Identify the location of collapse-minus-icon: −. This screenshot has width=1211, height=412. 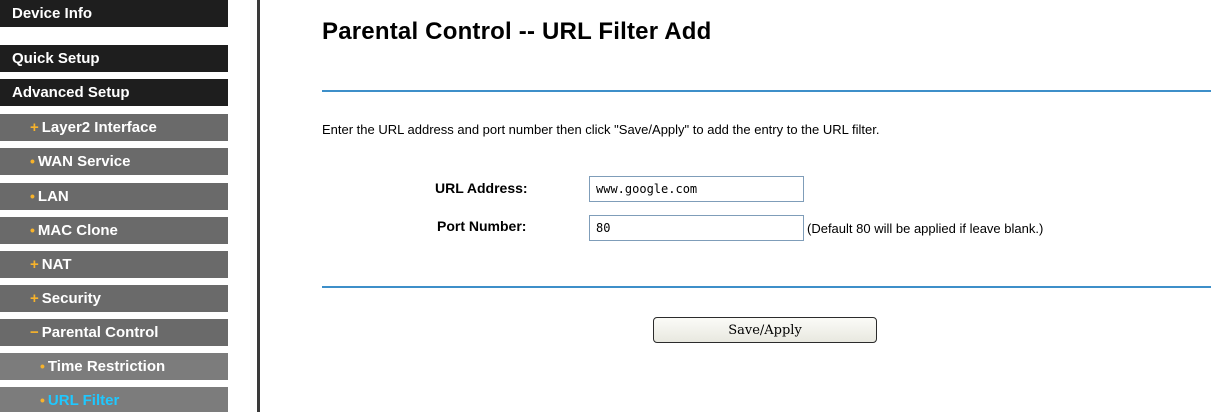
(34, 332).